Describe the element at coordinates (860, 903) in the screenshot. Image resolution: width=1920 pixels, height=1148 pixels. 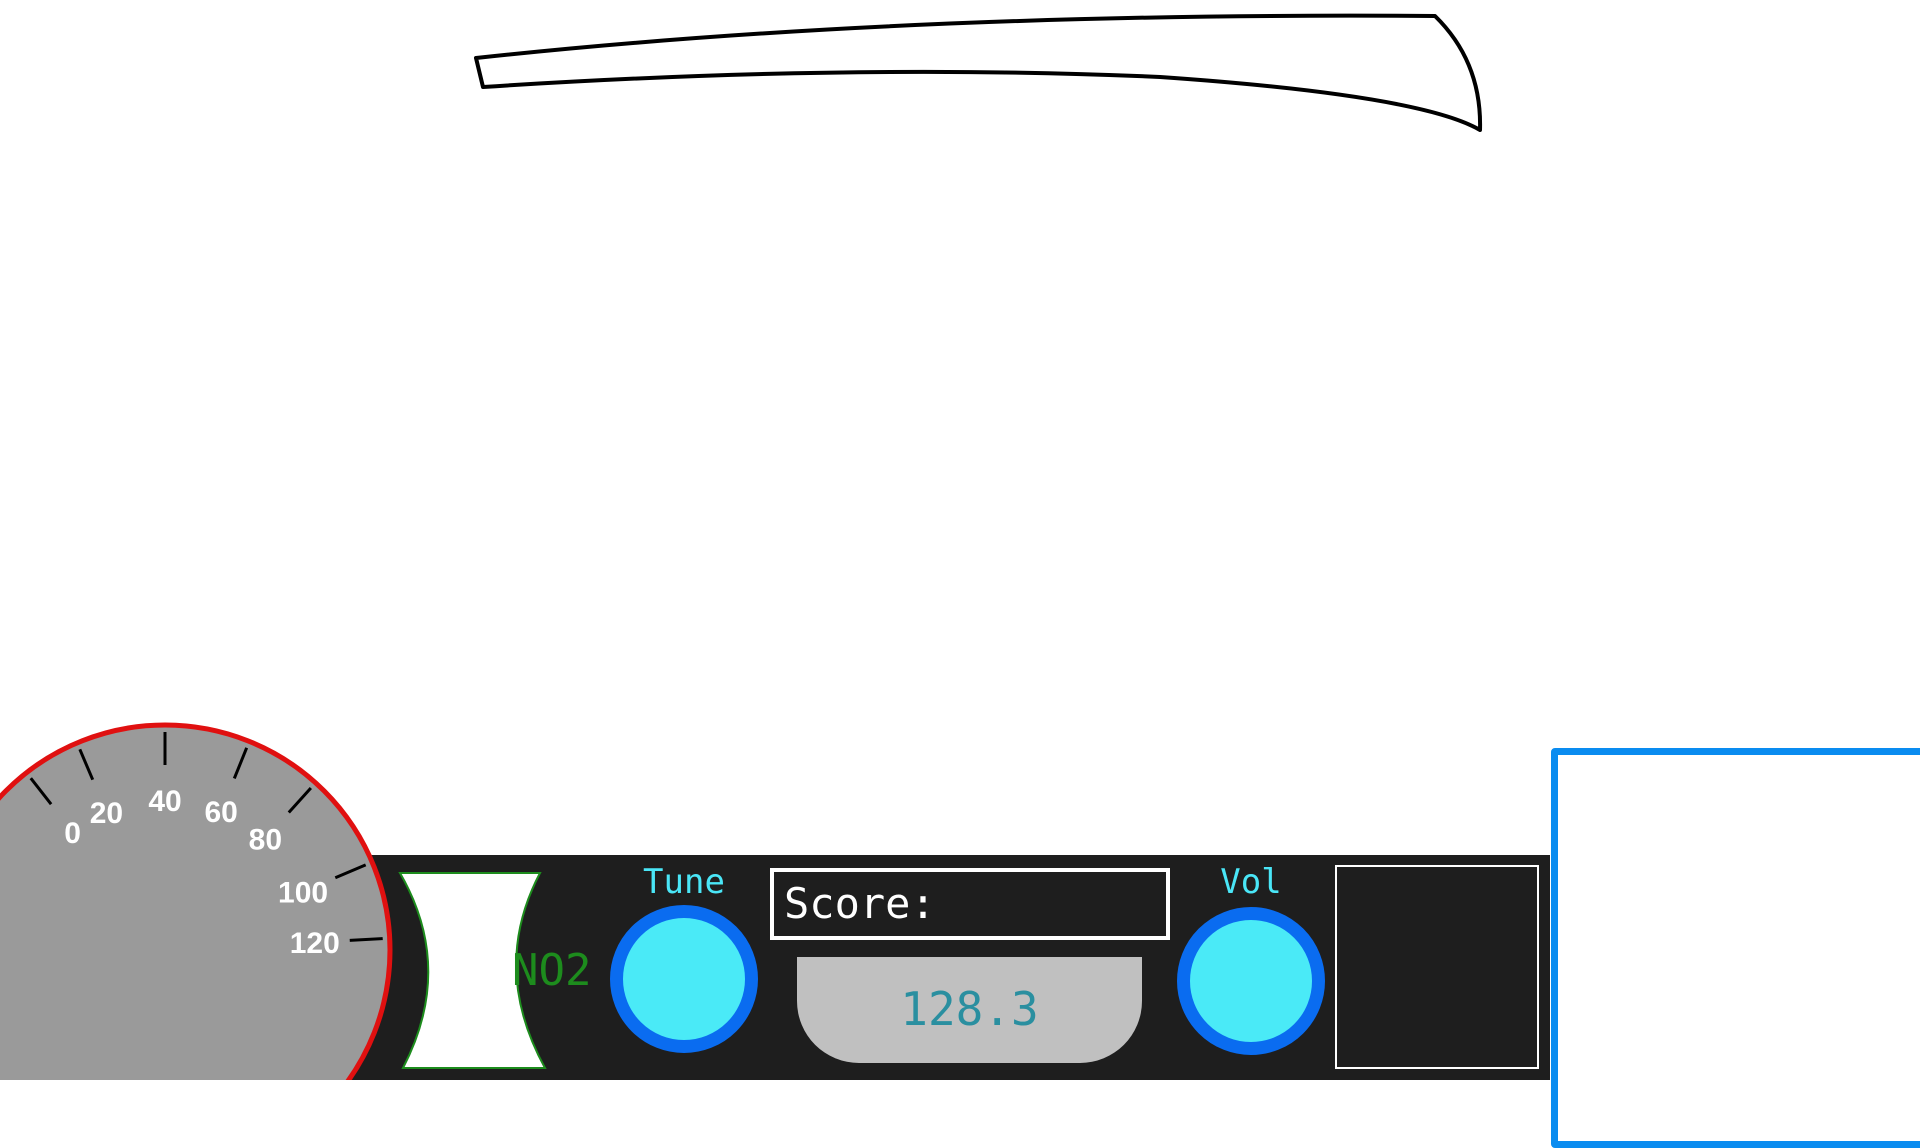
I see `score-label: Score:` at that location.